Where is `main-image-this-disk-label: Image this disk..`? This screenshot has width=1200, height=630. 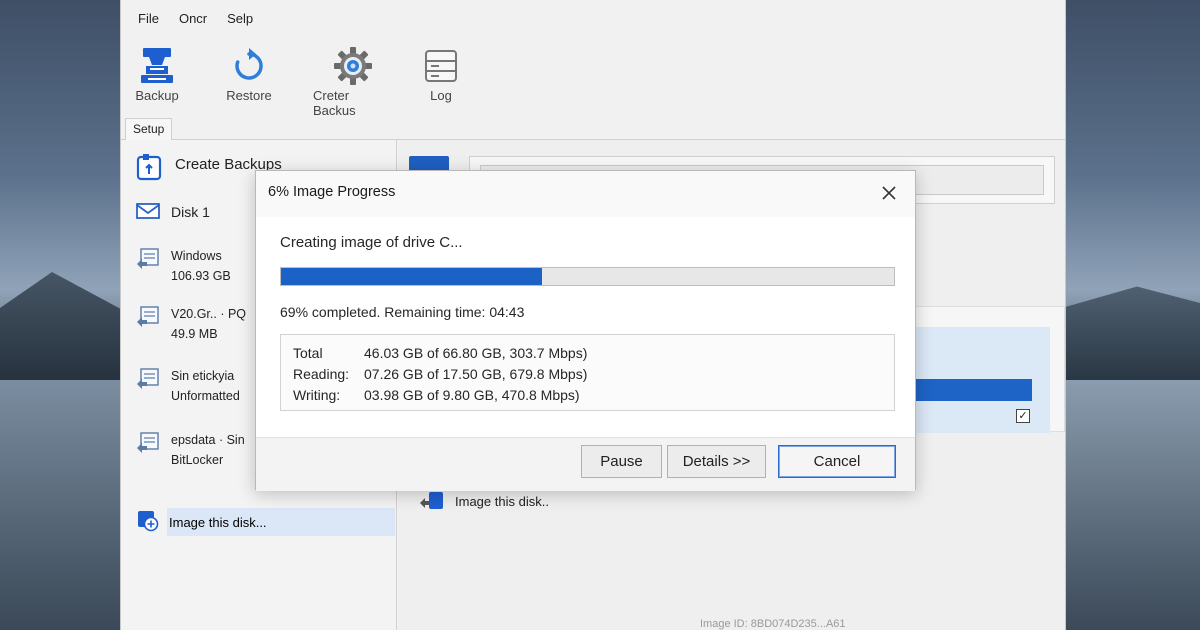
main-image-this-disk-label: Image this disk.. is located at coordinates (502, 501).